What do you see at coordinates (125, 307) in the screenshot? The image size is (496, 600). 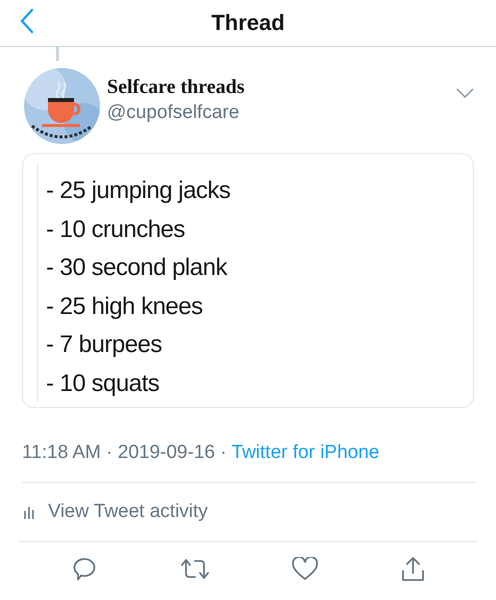 I see `note-line: - 25 high knees` at bounding box center [125, 307].